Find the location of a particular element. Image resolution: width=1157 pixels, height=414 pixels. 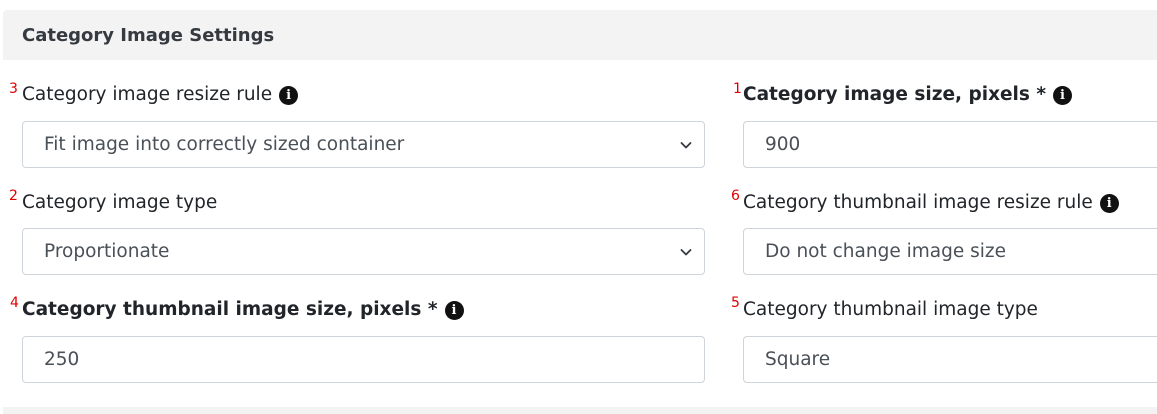

image-size-input: 900 is located at coordinates (950, 144).